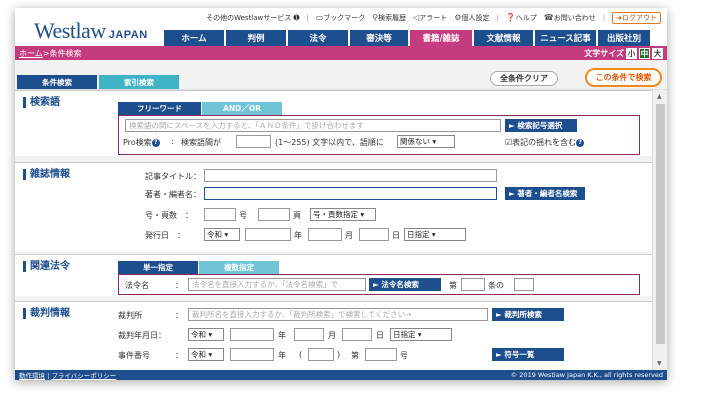  Describe the element at coordinates (329, 142) in the screenshot. I see `pro-text-order: (1〜255) 文字以内で、語順に` at that location.